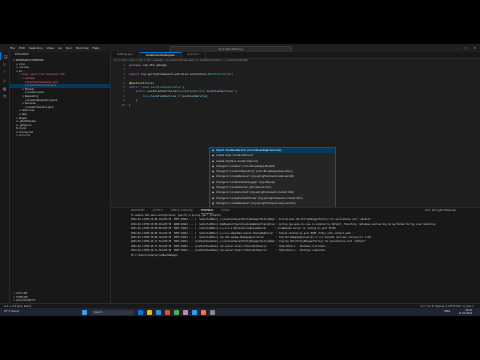  I want to click on code-line: 10}, so click(295, 105).